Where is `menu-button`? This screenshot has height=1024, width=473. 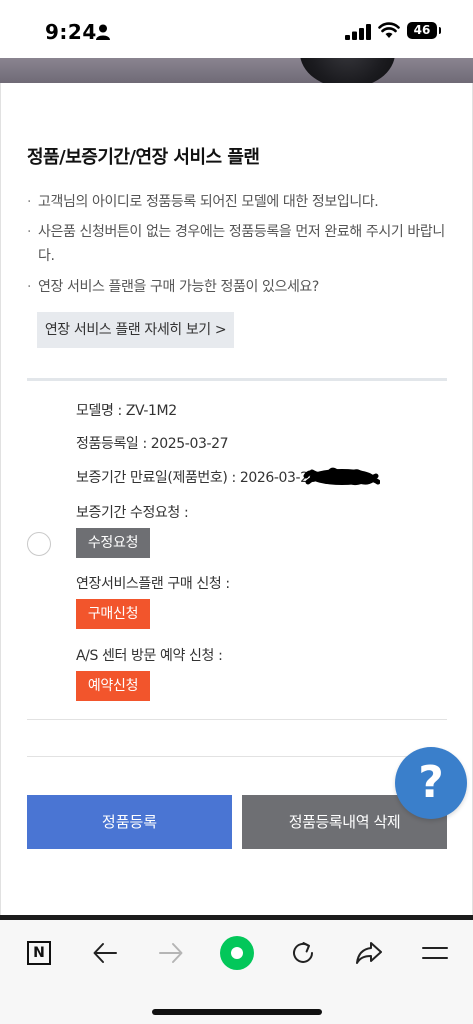
menu-button is located at coordinates (435, 953).